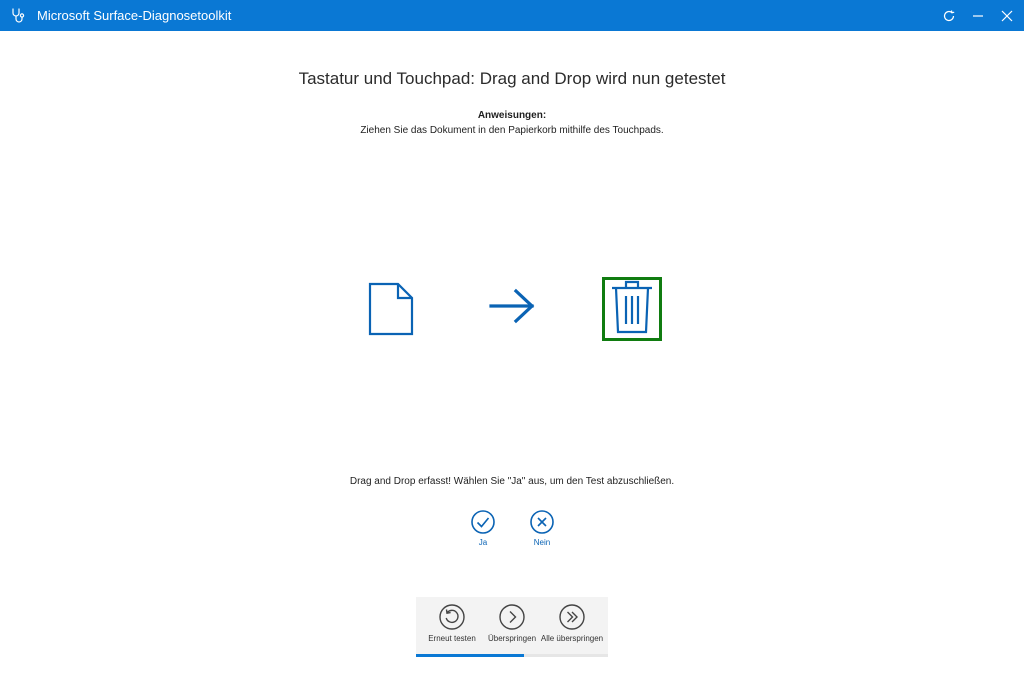  What do you see at coordinates (512, 617) in the screenshot?
I see `chevron-right-icon` at bounding box center [512, 617].